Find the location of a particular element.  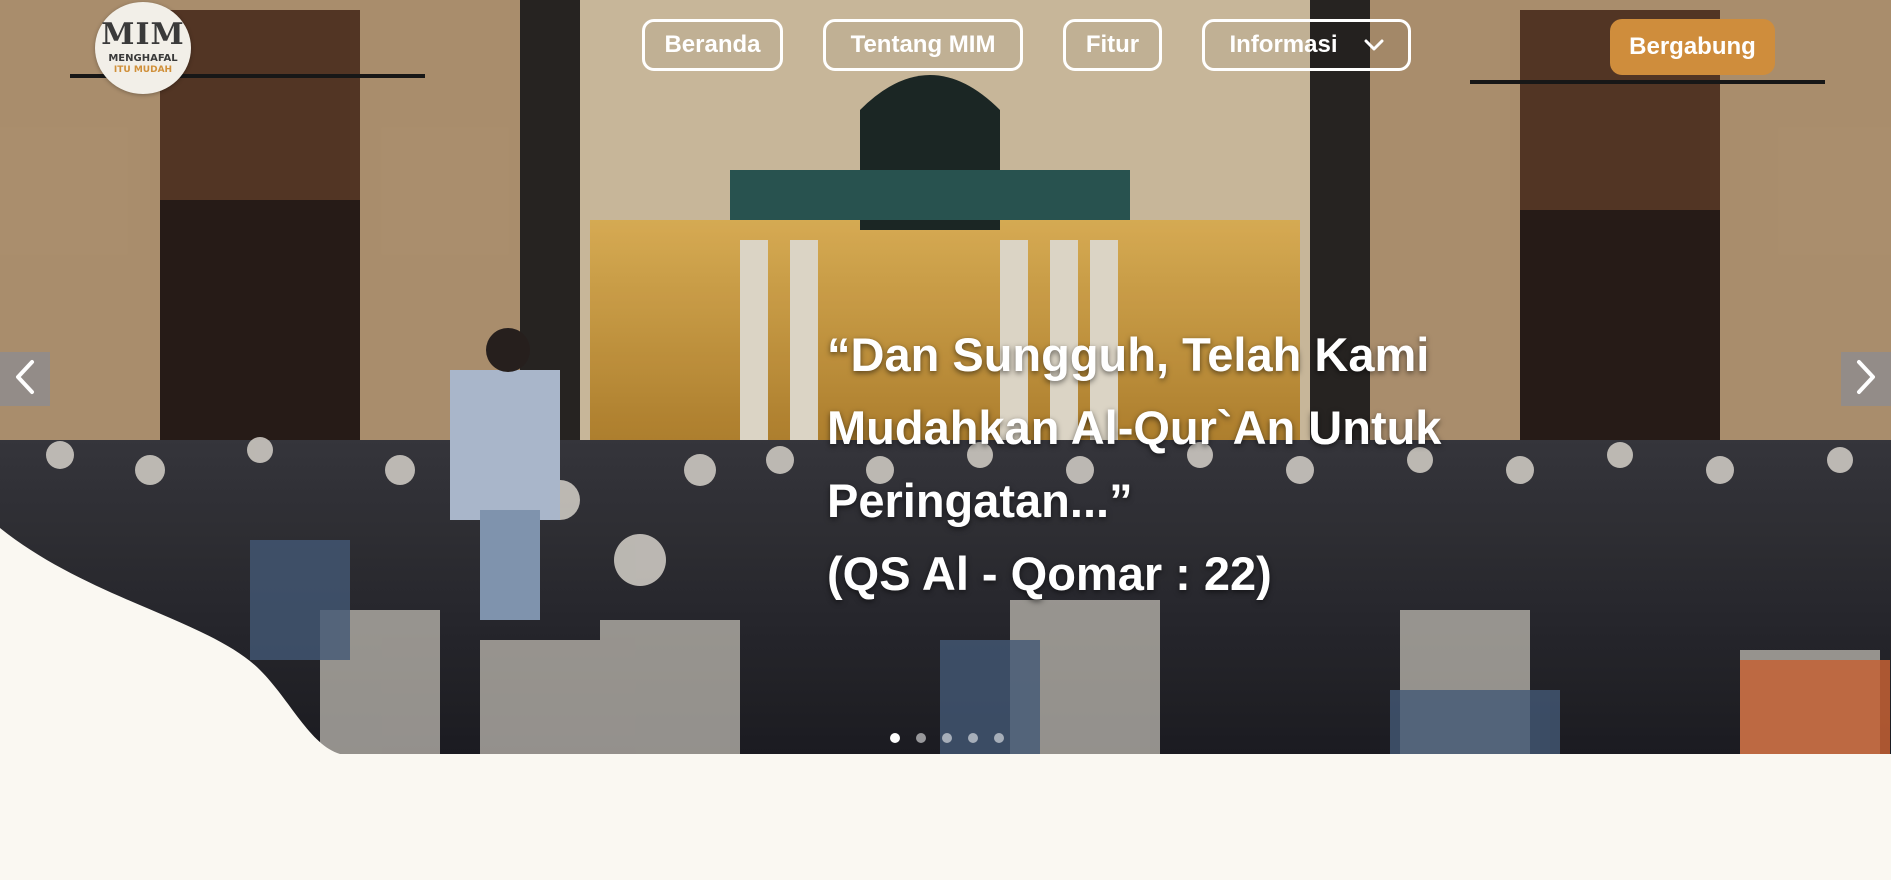

nav-item-label: Informasi is located at coordinates (1283, 44).